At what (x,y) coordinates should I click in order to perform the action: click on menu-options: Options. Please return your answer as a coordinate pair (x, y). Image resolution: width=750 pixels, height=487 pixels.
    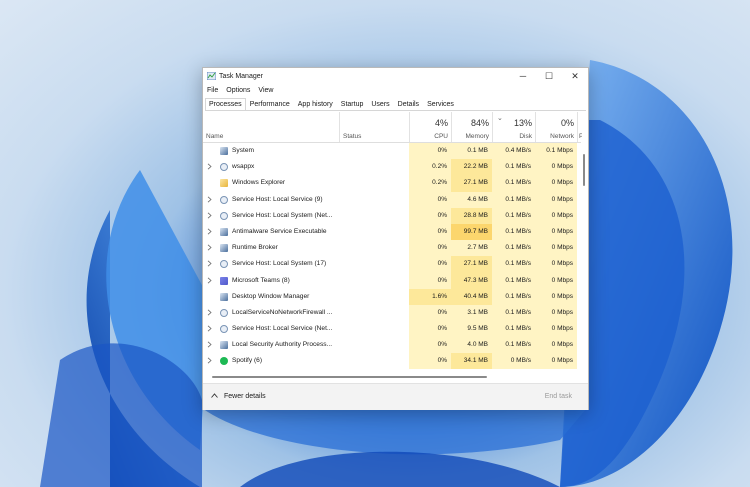
    Looking at the image, I should click on (238, 91).